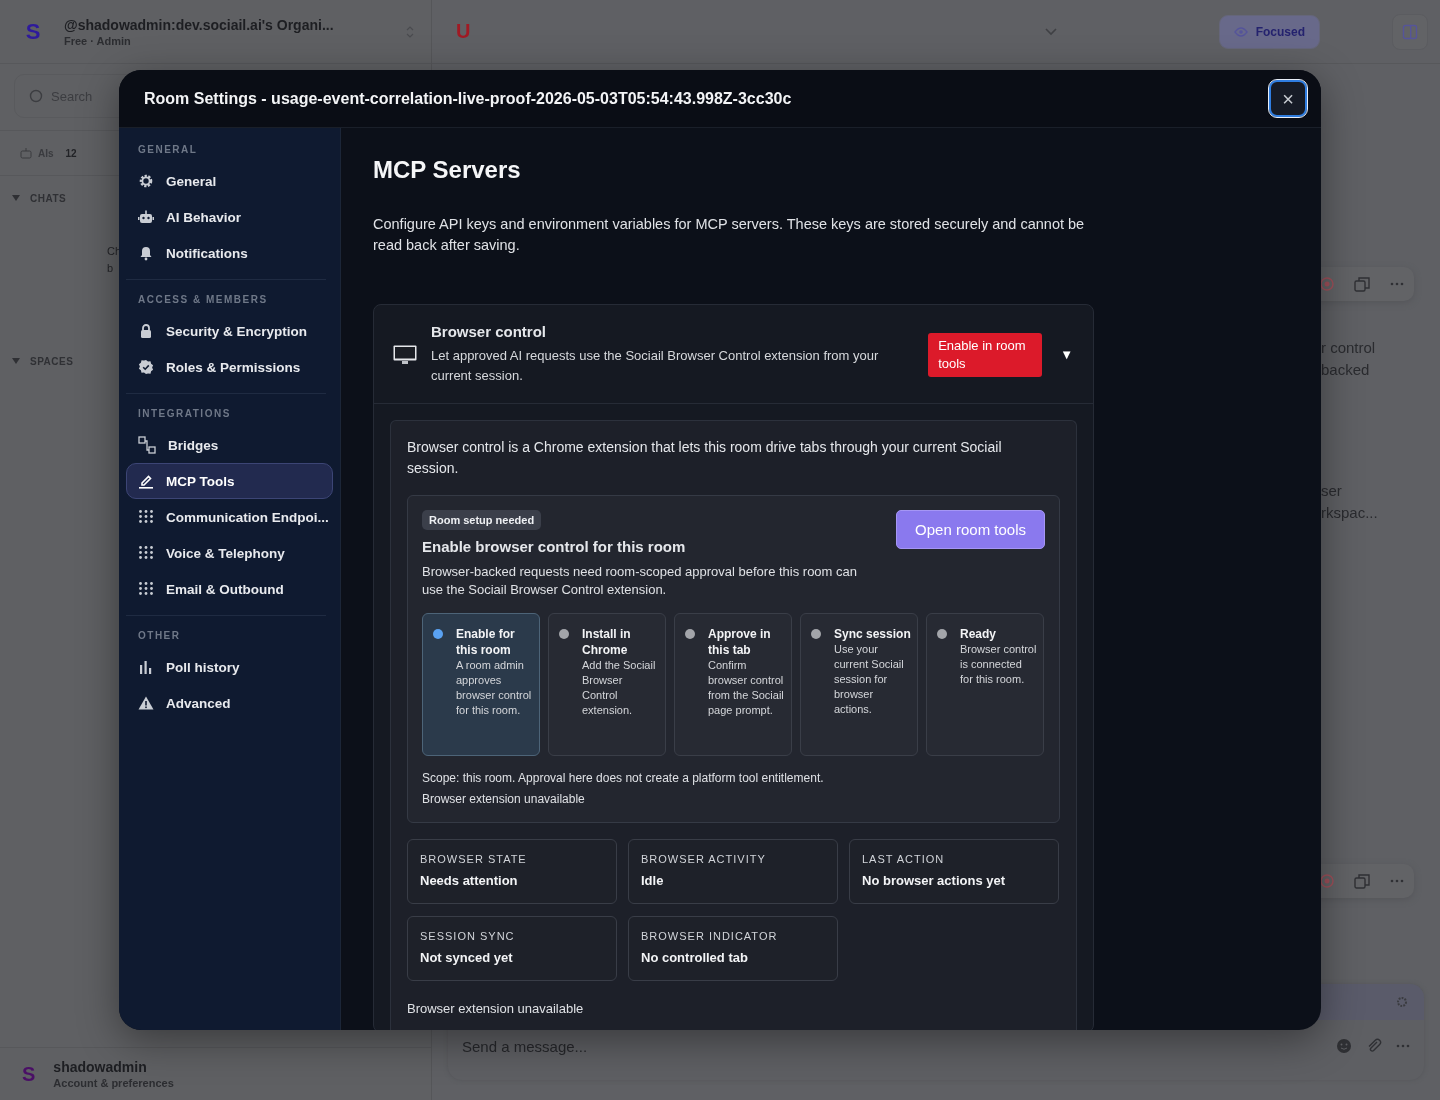 The height and width of the screenshot is (1100, 1440). Describe the element at coordinates (468, 98) in the screenshot. I see `dialog-title: Room Settings - usage-event-correlation-live-proof-2026-05-03T05:54:43.998Z-3cc30c` at that location.